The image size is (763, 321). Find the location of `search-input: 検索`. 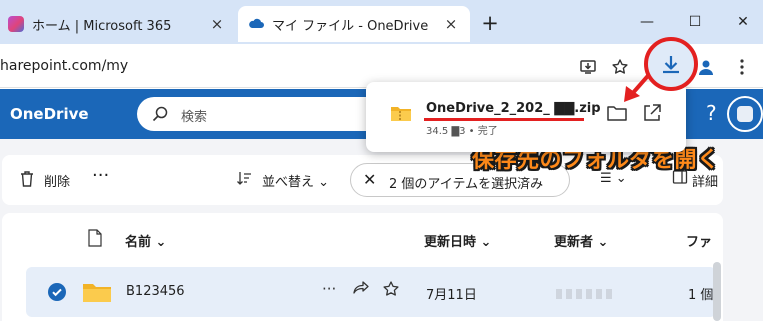

search-input: 検索 is located at coordinates (194, 115).